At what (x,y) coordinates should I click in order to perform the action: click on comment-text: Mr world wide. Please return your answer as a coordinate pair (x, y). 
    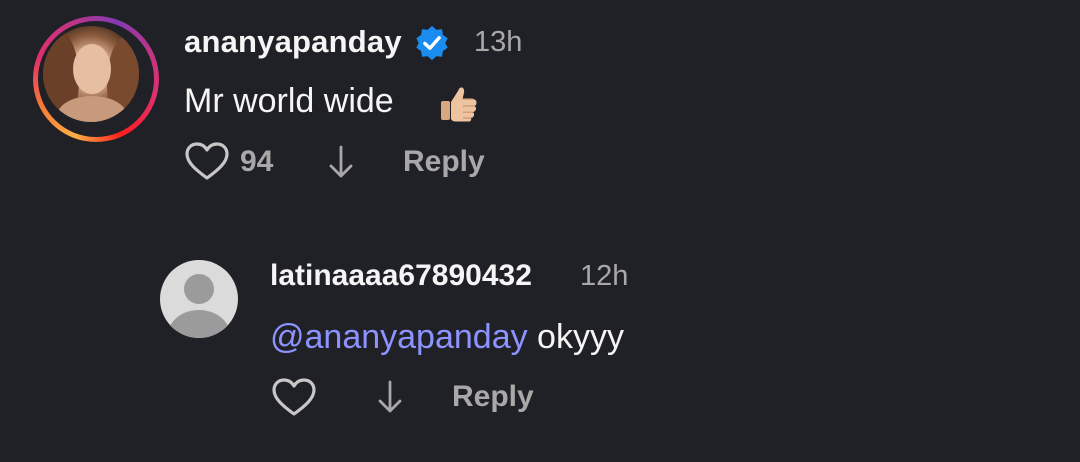
    Looking at the image, I should click on (289, 101).